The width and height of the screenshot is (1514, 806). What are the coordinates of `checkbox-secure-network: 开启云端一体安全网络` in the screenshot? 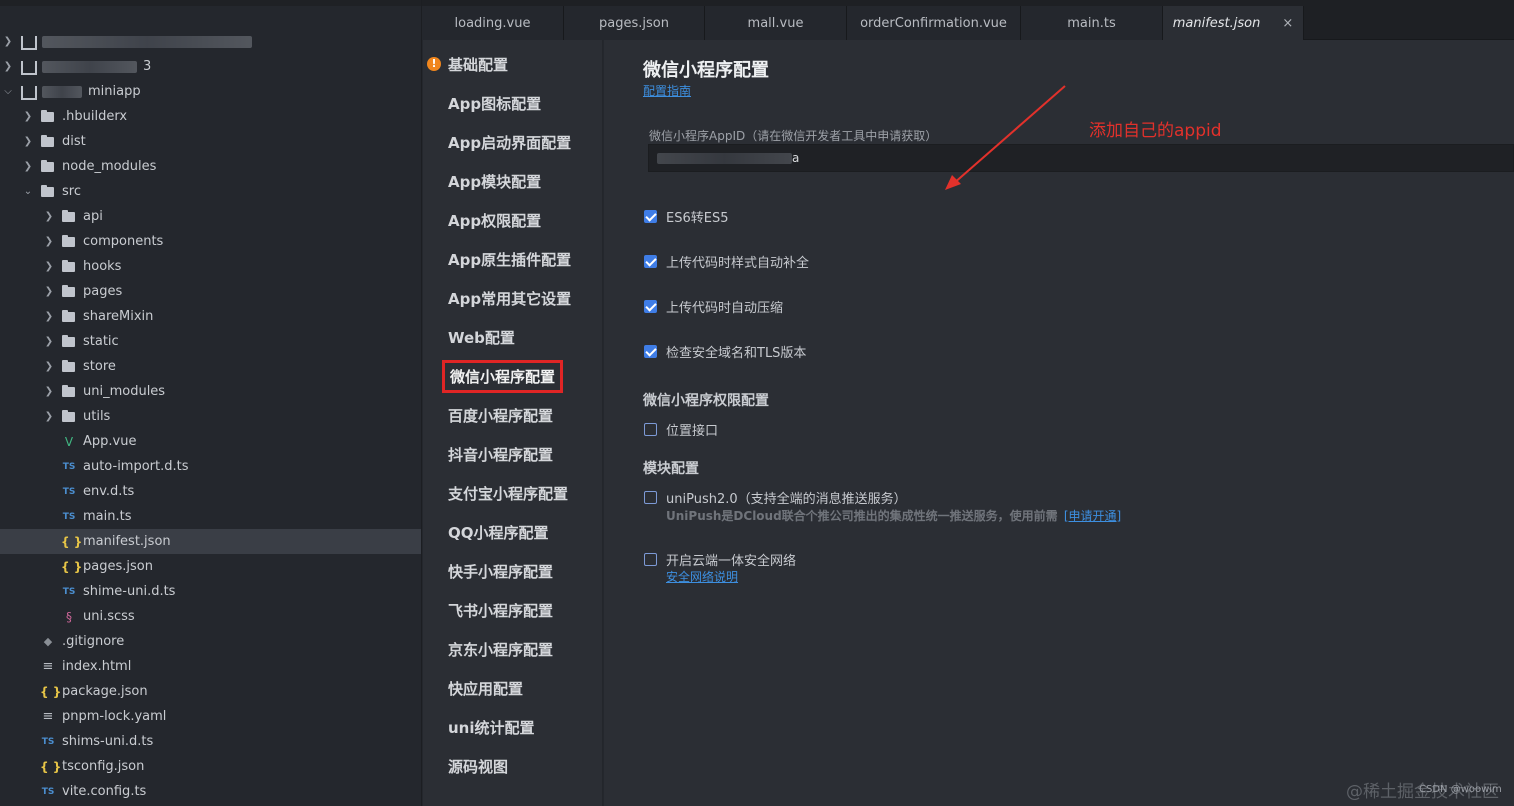 It's located at (720, 559).